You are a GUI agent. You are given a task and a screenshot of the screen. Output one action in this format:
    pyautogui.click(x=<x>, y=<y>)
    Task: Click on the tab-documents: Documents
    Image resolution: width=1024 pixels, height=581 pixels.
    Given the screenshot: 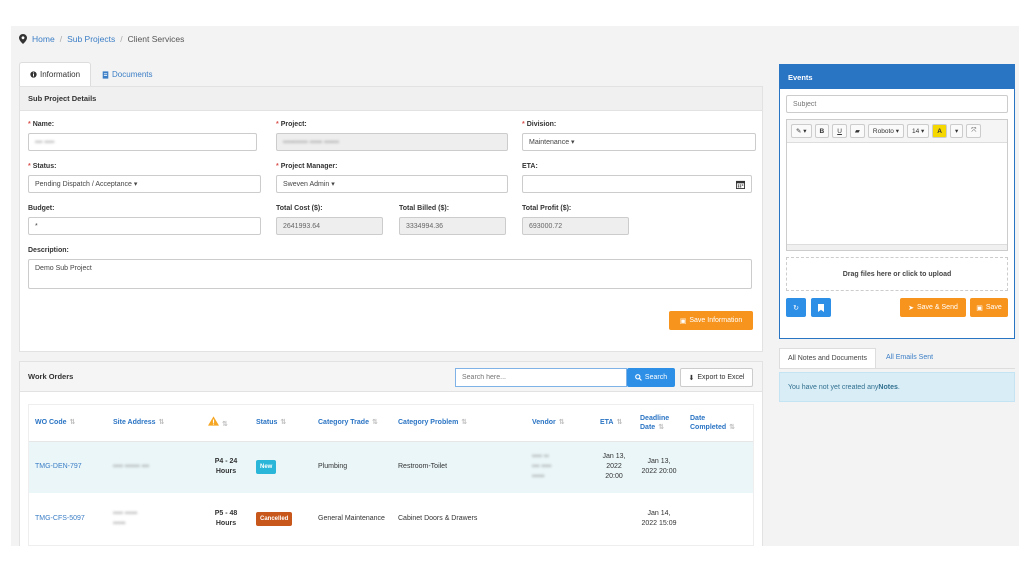 What is the action you would take?
    pyautogui.click(x=127, y=74)
    